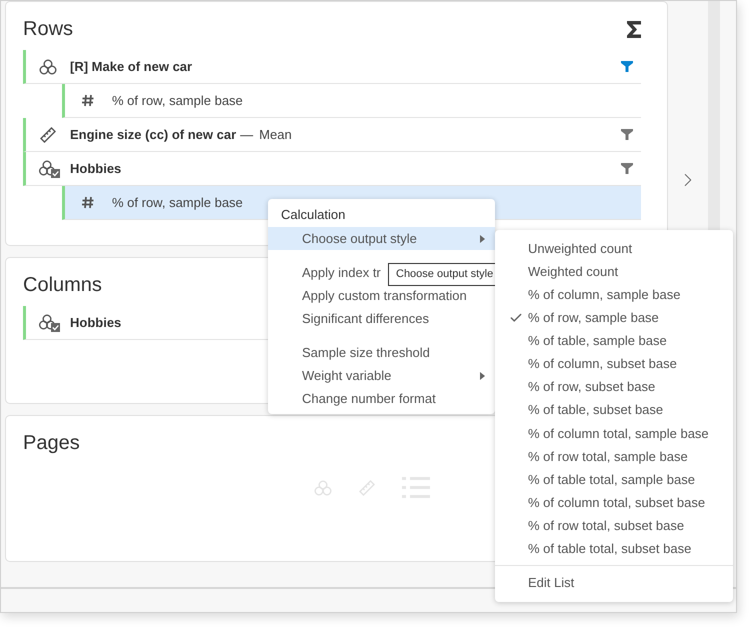  I want to click on statistic-label: Mean, so click(275, 135).